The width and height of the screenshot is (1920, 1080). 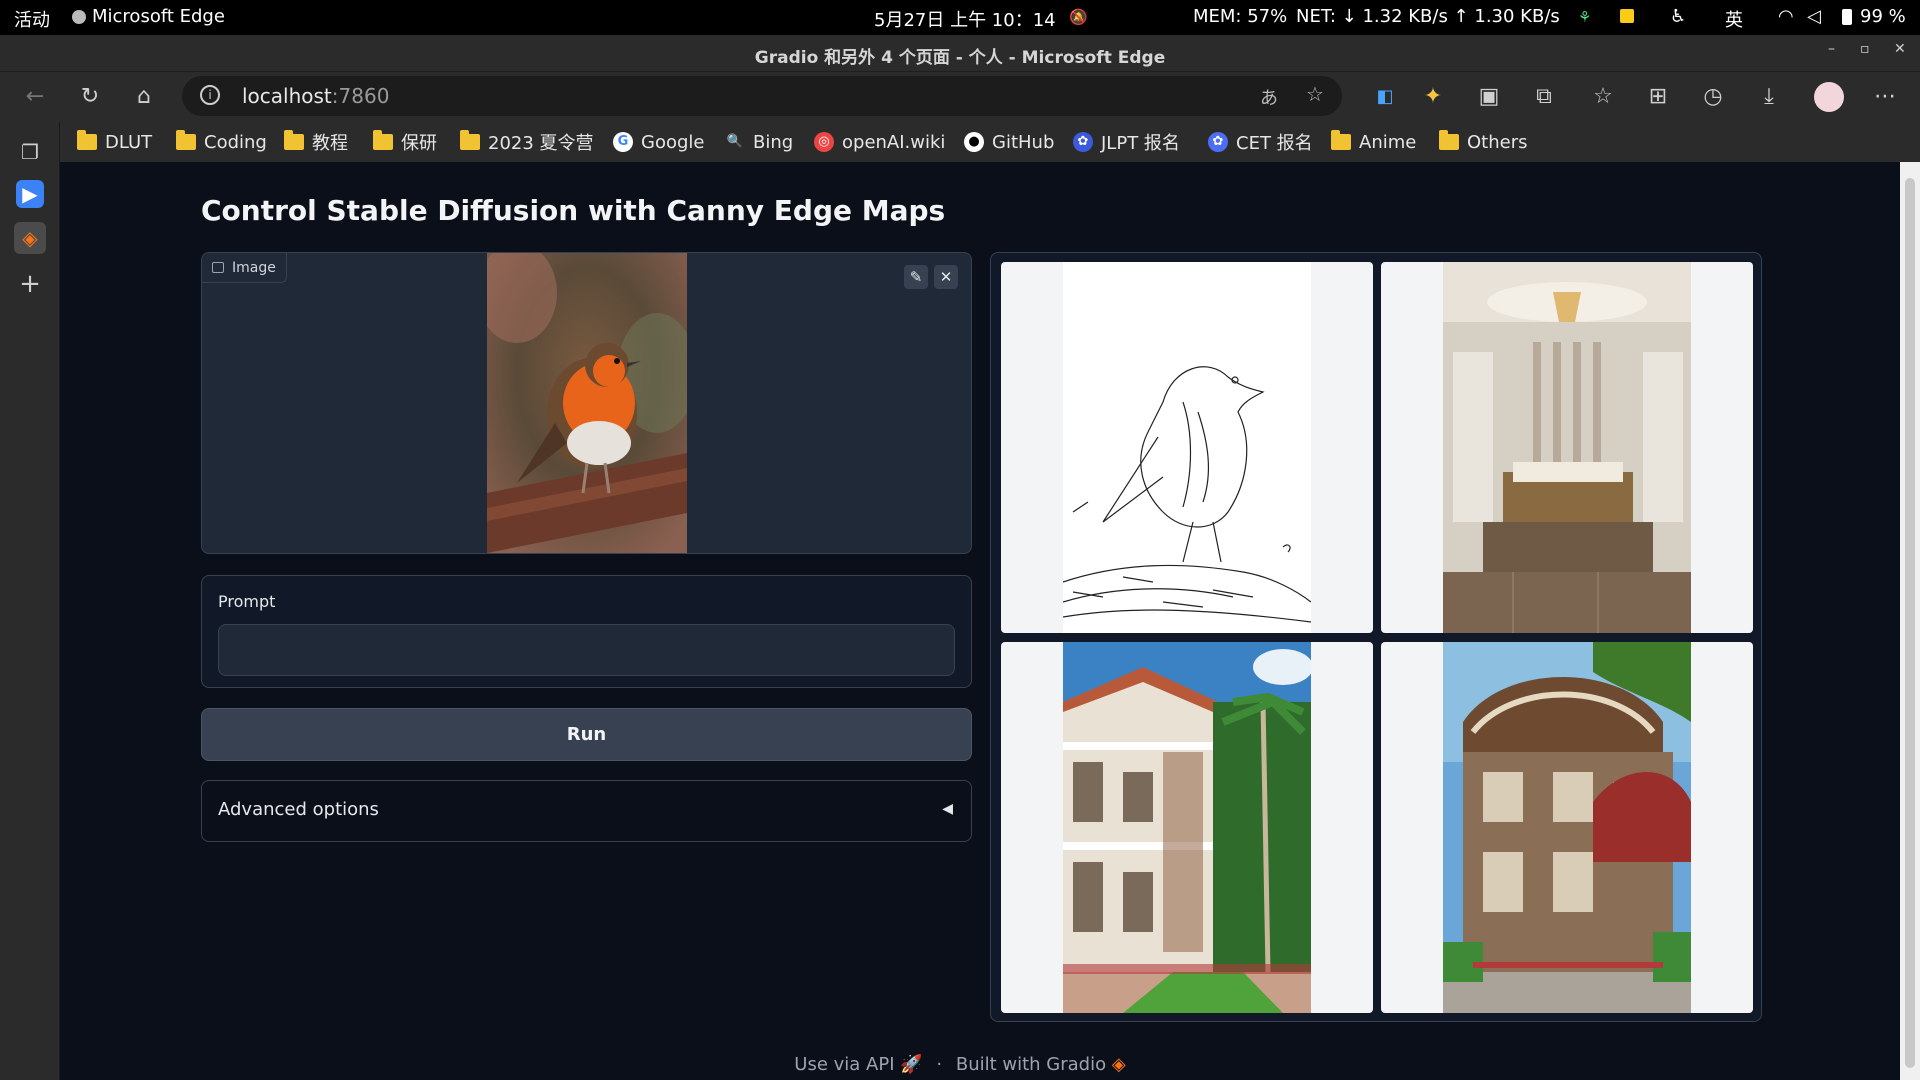 What do you see at coordinates (79, 16) in the screenshot?
I see `edge-icon` at bounding box center [79, 16].